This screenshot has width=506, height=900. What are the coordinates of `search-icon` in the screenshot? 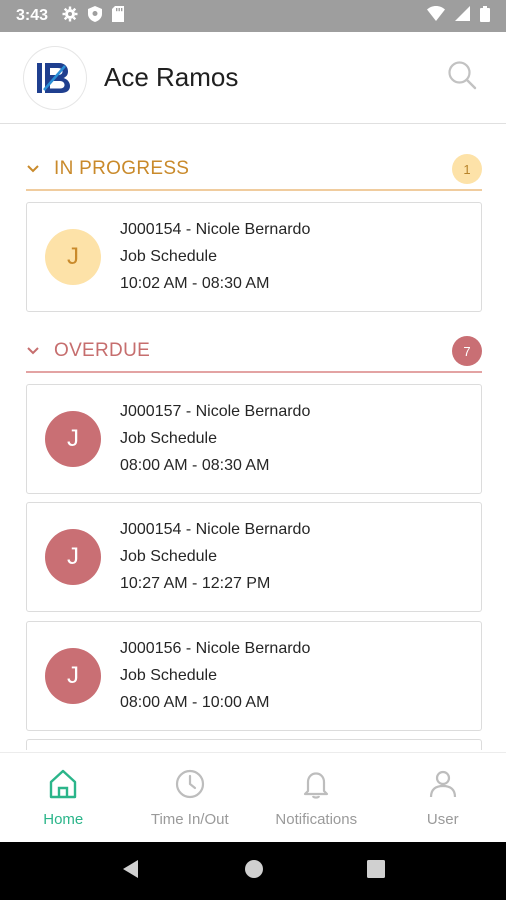 It's located at (462, 77).